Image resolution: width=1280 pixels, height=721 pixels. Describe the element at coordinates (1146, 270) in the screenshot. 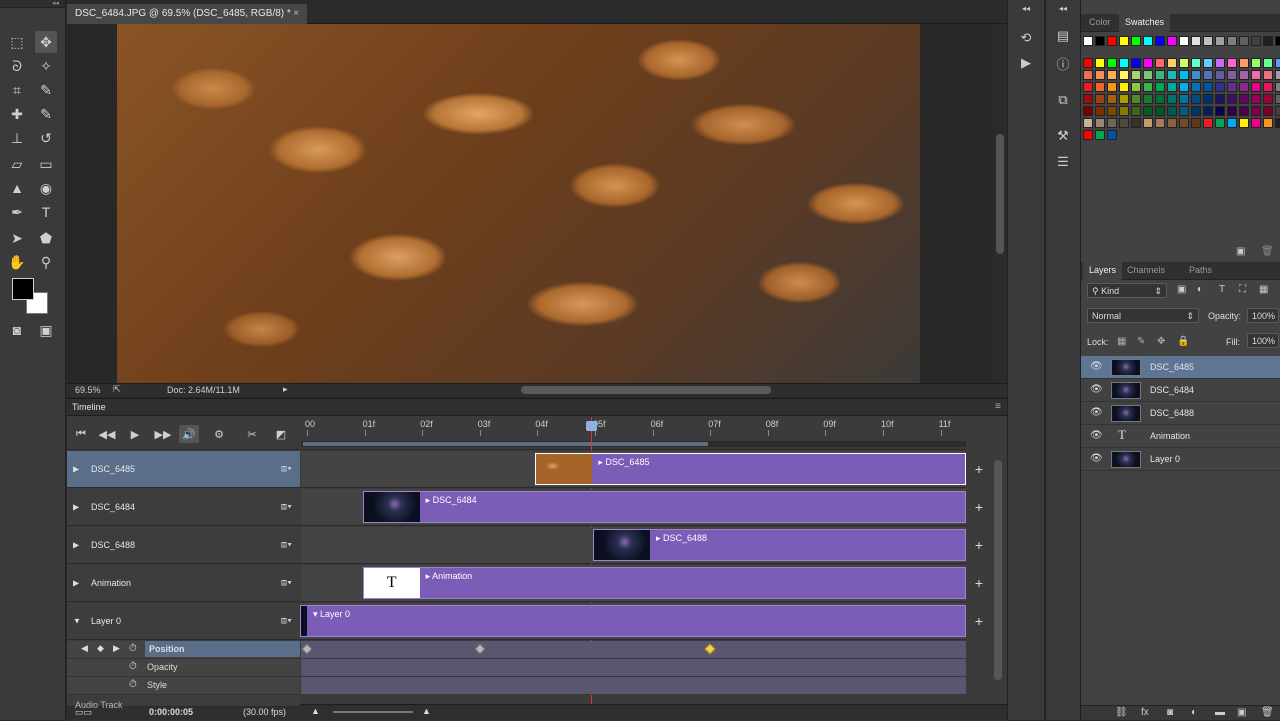

I see `tab-channels: Channels` at that location.